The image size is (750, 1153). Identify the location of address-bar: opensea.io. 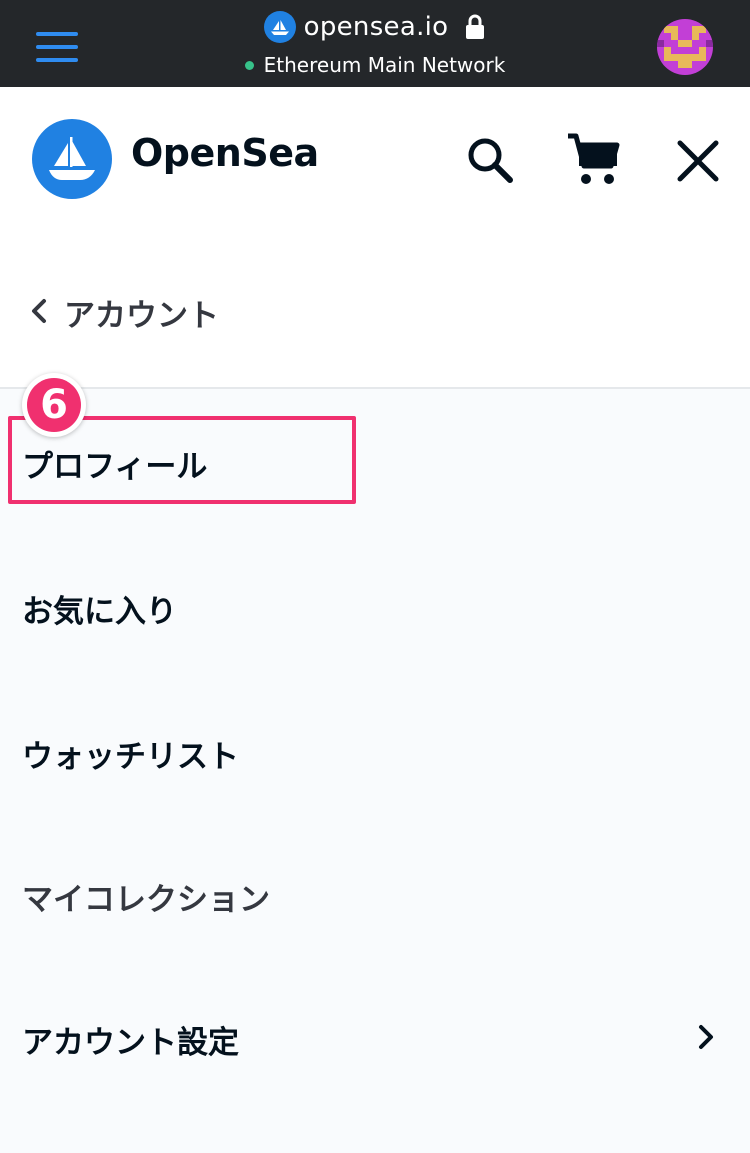
(375, 27).